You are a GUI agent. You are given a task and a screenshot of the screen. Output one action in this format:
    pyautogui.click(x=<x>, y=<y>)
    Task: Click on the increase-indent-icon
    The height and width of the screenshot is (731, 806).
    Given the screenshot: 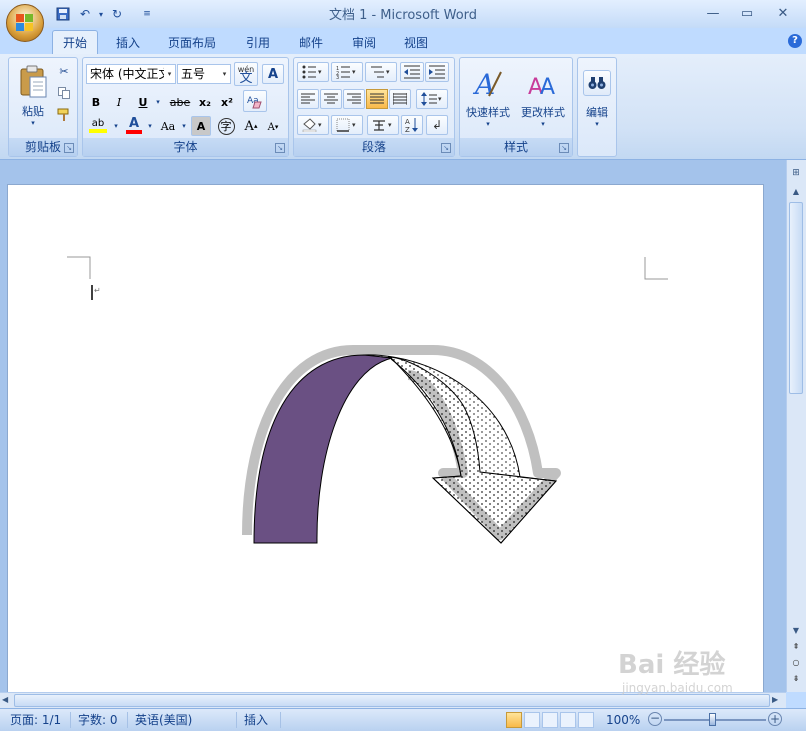 What is the action you would take?
    pyautogui.click(x=437, y=72)
    